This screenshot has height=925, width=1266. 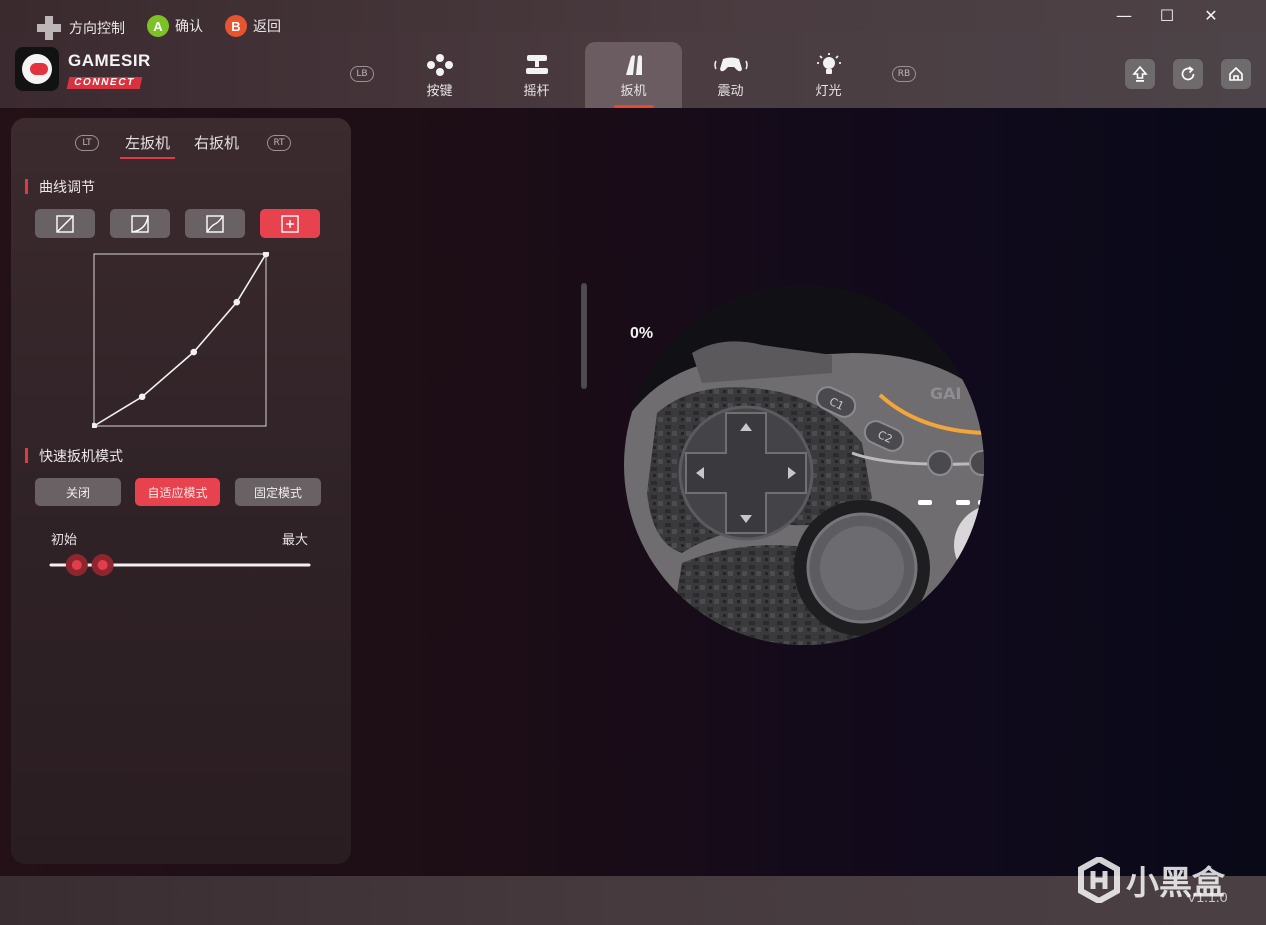 What do you see at coordinates (1099, 880) in the screenshot?
I see `heybox-logo-icon` at bounding box center [1099, 880].